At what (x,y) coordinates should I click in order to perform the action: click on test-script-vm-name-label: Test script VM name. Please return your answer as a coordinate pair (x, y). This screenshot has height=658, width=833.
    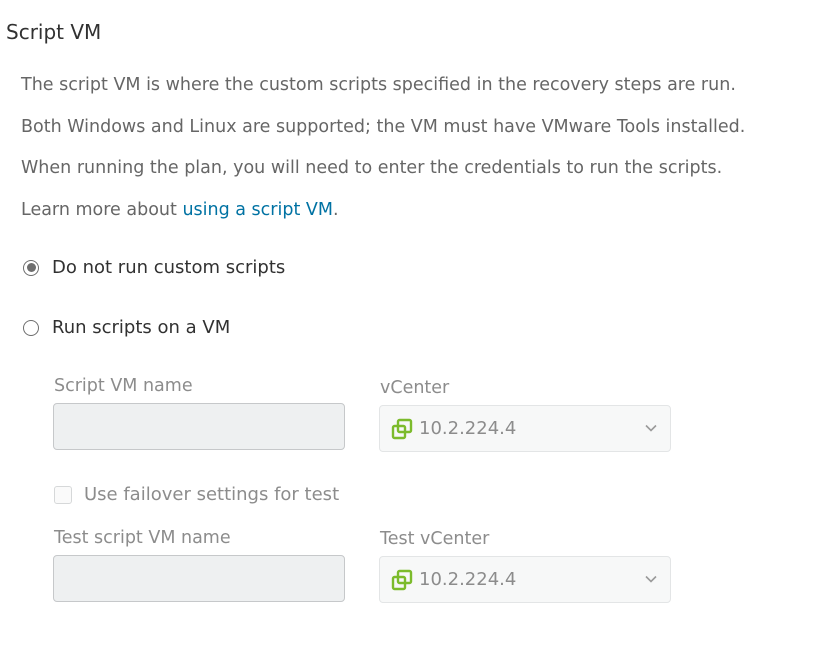
    Looking at the image, I should click on (142, 538).